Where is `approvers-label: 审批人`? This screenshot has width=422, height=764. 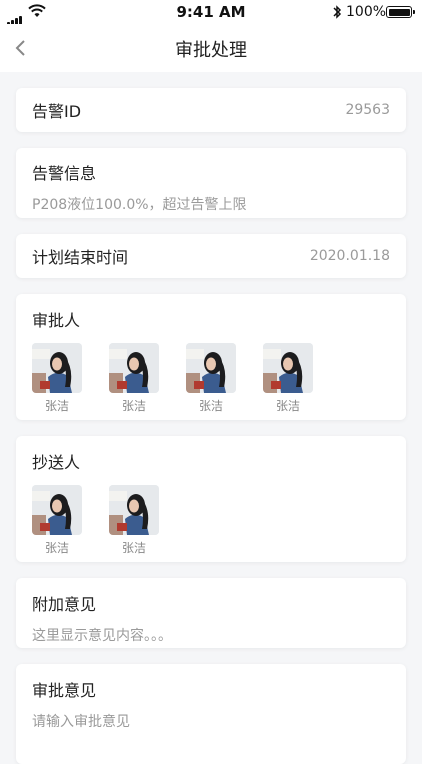 approvers-label: 审批人 is located at coordinates (56, 320).